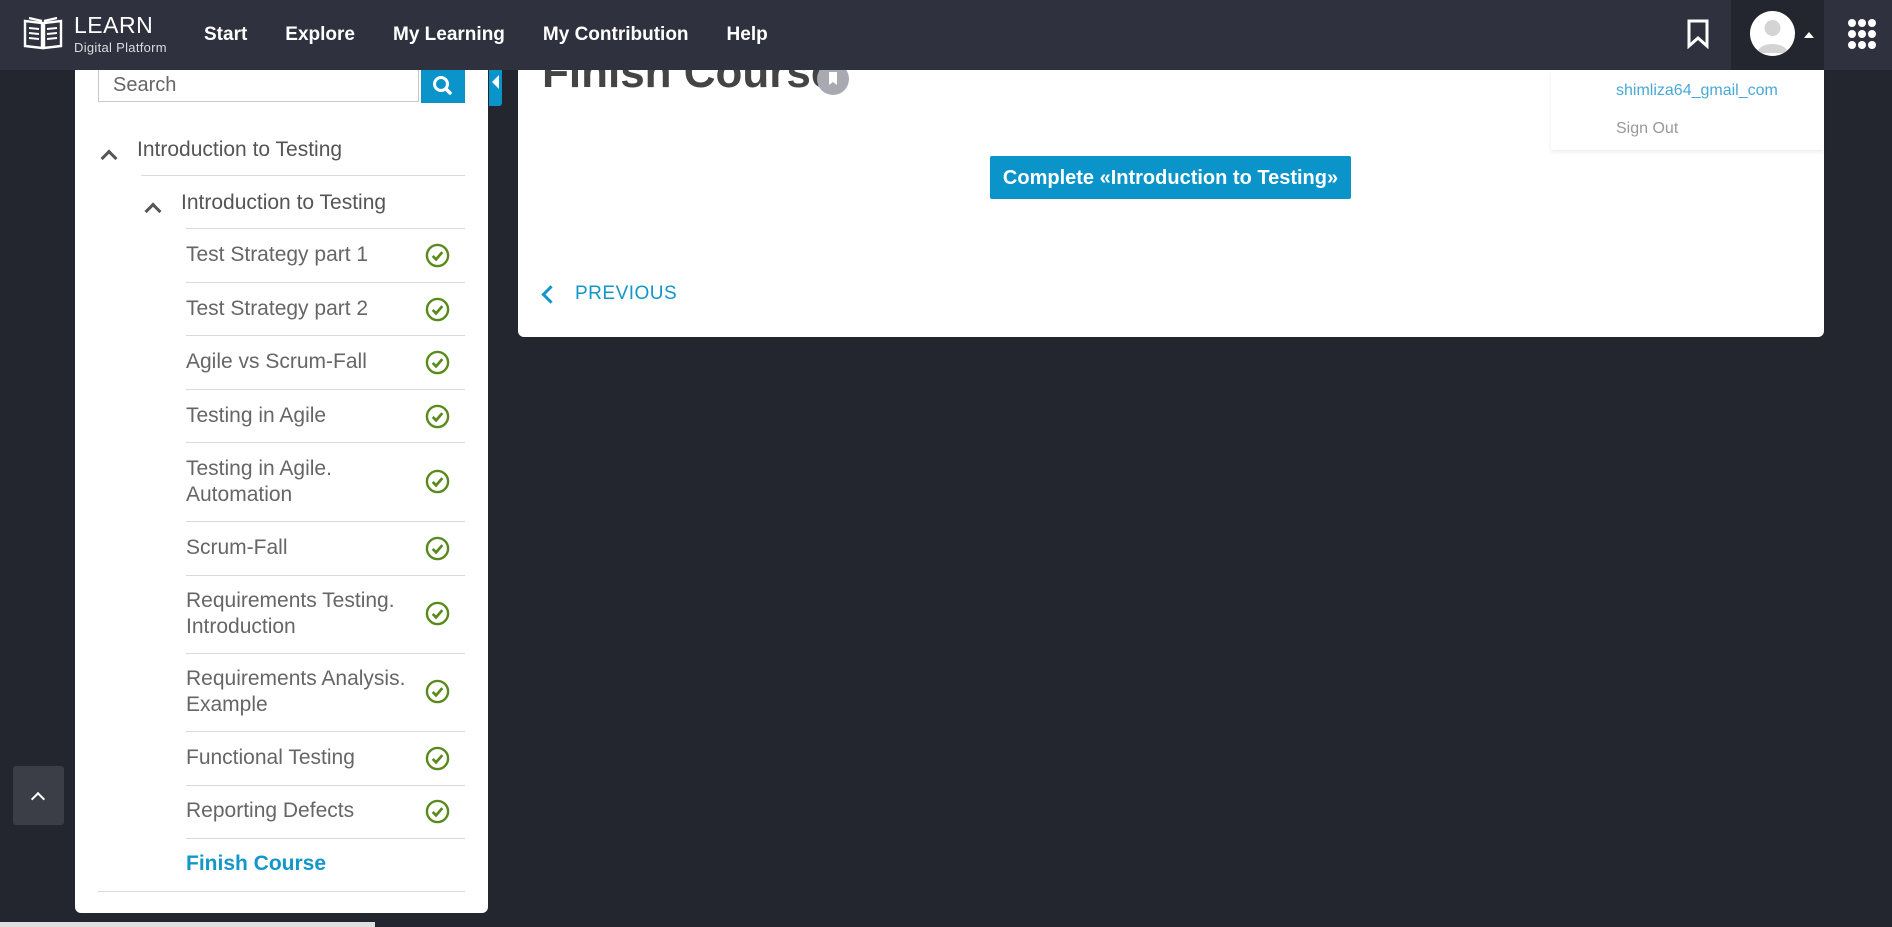  What do you see at coordinates (1697, 91) in the screenshot?
I see `user-email: shimliza64_gmail_com` at bounding box center [1697, 91].